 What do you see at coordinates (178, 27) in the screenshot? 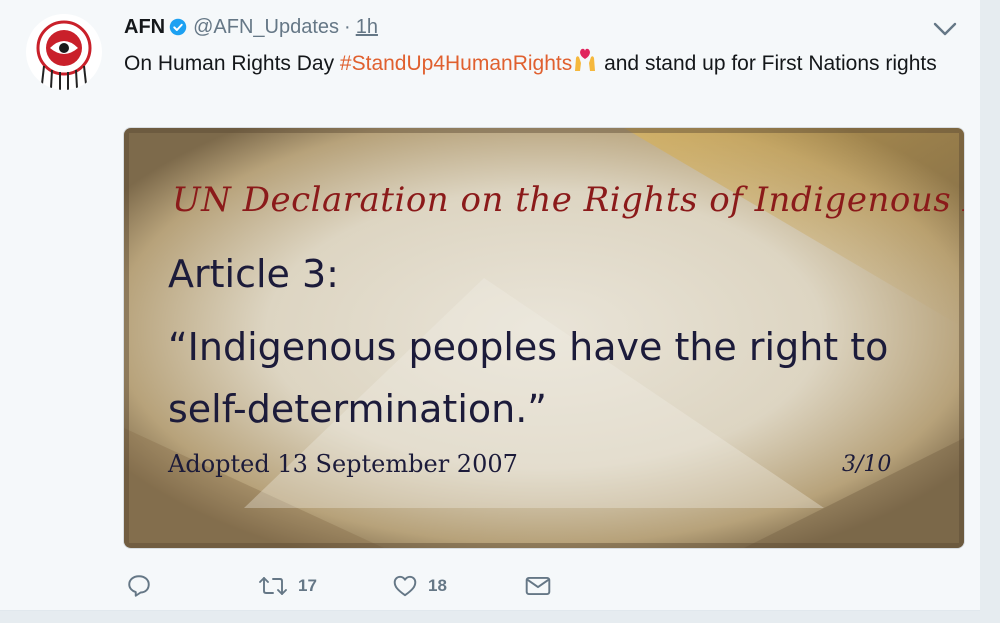
I see `verified-icon` at bounding box center [178, 27].